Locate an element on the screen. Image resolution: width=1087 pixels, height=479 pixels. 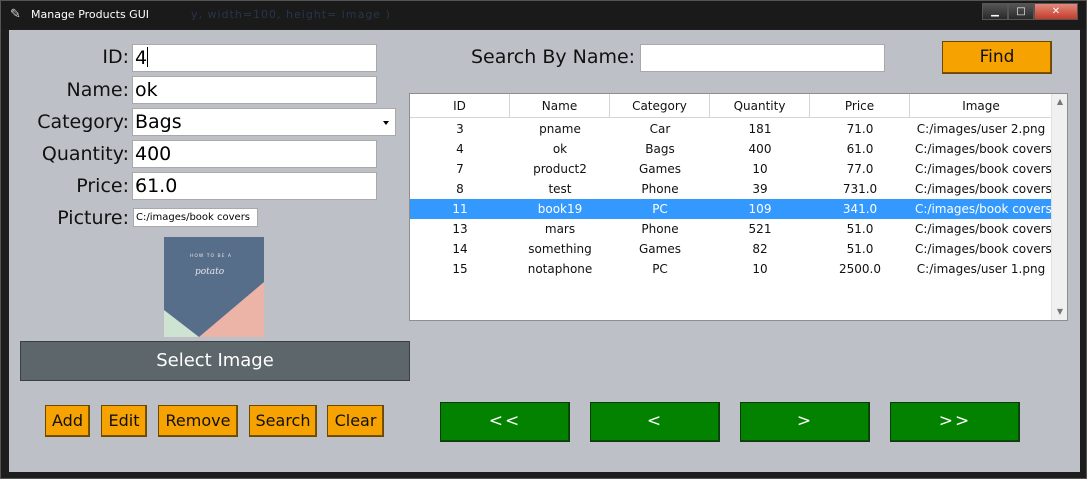
column-header-price: Price is located at coordinates (860, 106).